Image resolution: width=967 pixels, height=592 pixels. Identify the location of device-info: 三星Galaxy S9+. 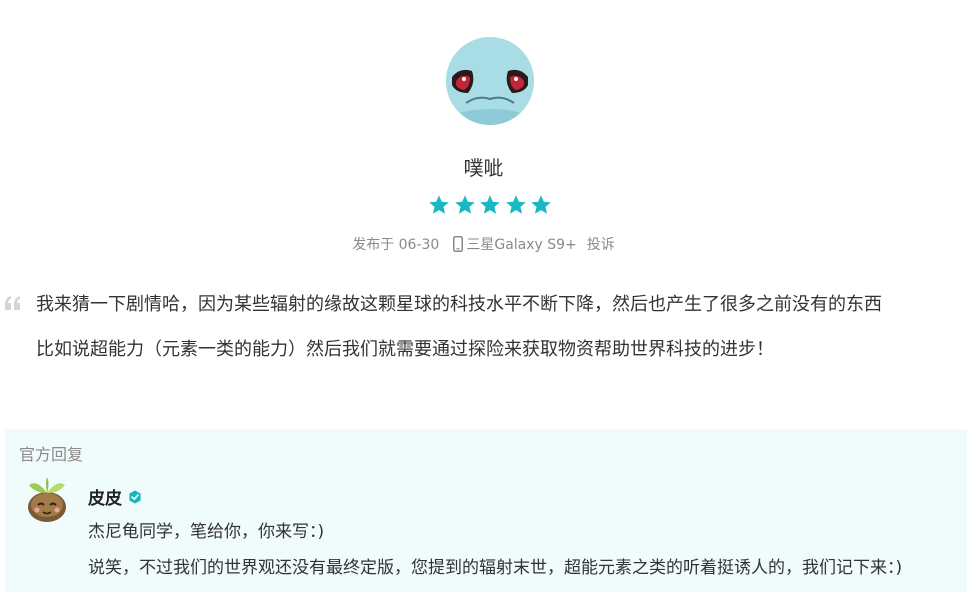
(515, 244).